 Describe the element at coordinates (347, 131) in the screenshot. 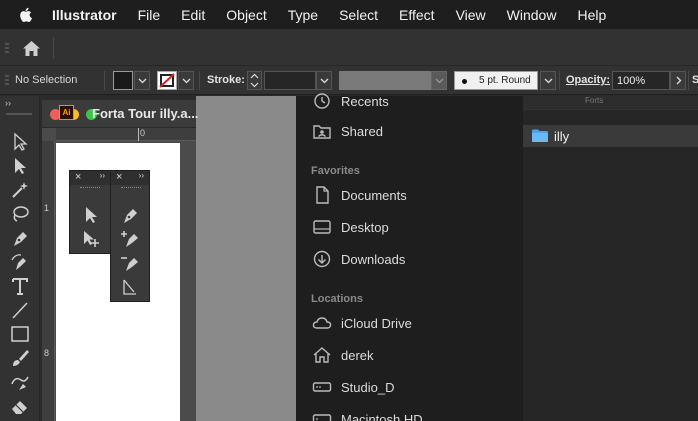

I see `sidebar-item-shared: Shared` at that location.